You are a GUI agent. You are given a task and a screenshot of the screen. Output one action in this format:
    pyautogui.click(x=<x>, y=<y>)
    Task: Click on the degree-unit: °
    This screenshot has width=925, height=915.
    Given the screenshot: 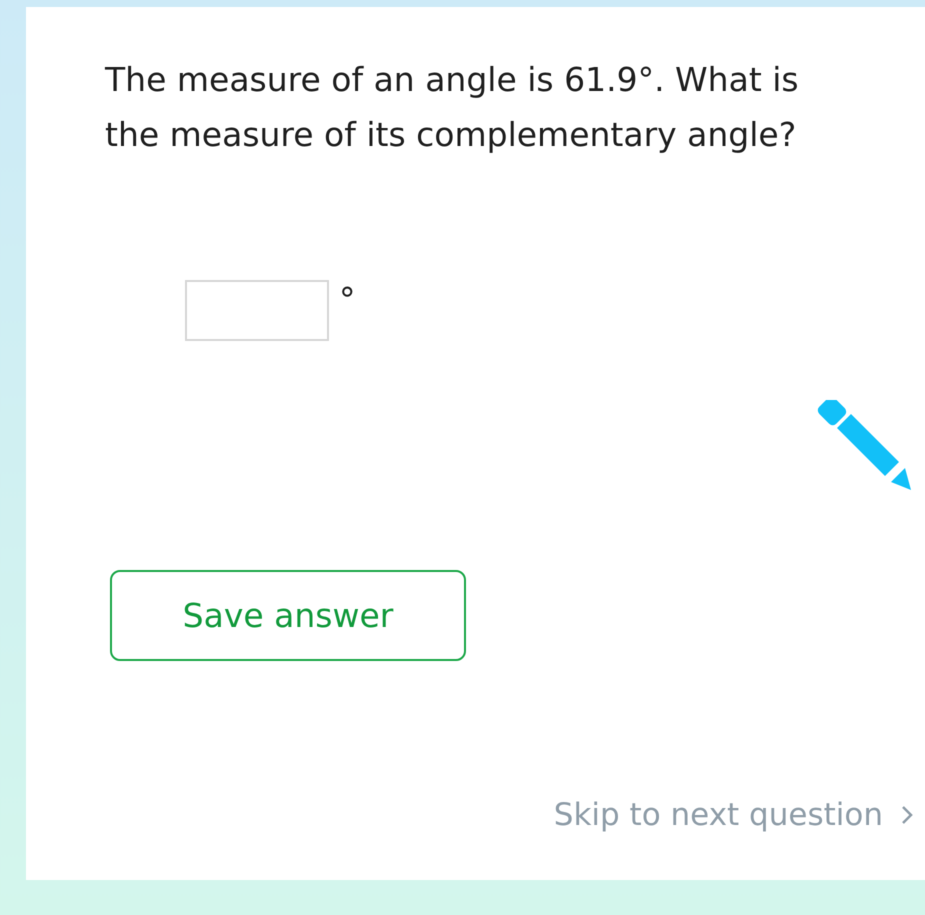 What is the action you would take?
    pyautogui.click(x=347, y=300)
    